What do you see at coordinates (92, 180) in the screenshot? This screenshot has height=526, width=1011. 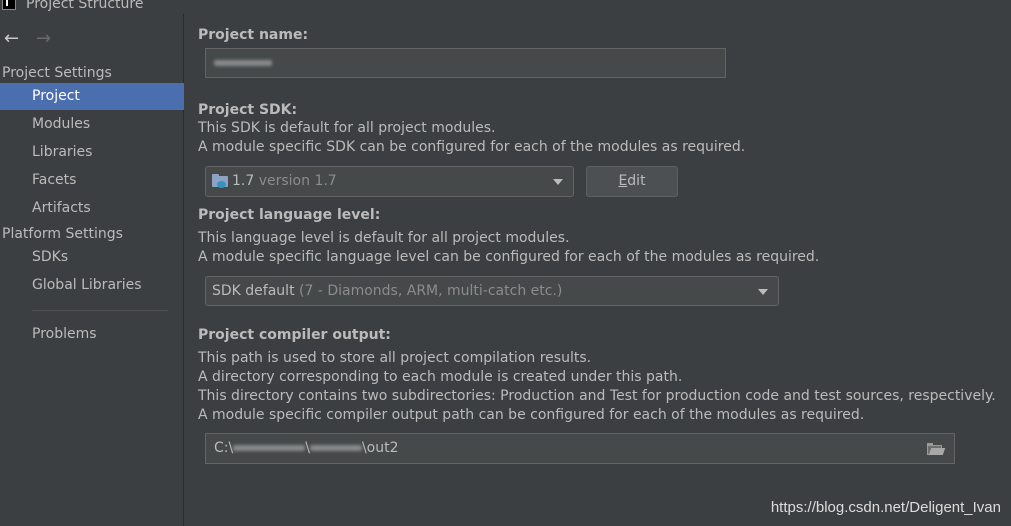 I see `sidebar-item-facets: Facets` at bounding box center [92, 180].